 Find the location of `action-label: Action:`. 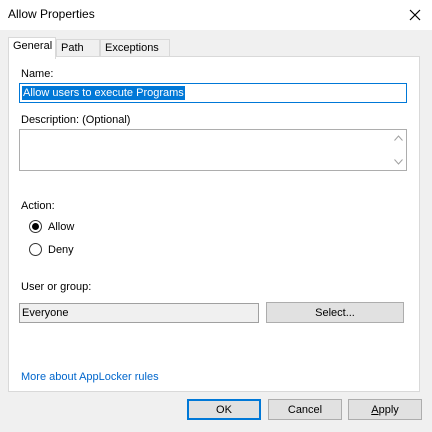

action-label: Action: is located at coordinates (38, 206).